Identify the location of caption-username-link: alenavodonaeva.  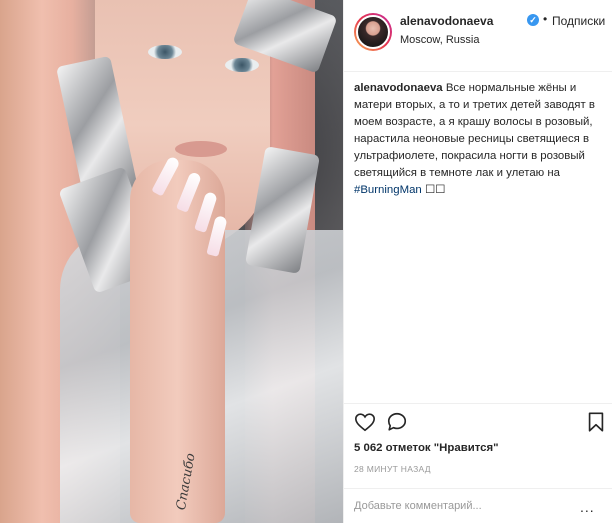
(398, 88).